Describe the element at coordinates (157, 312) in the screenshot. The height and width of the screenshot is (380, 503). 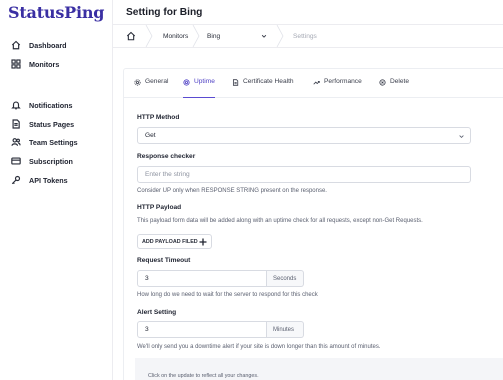
I see `alert-setting-label: Alert Setting` at that location.